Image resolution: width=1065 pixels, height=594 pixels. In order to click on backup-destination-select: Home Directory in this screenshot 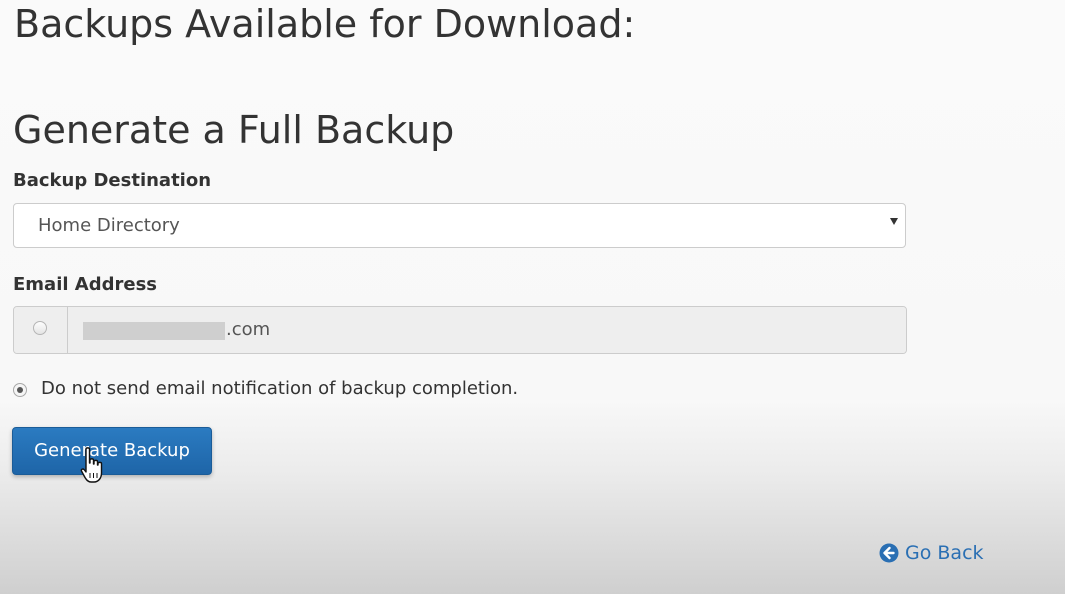, I will do `click(459, 225)`.